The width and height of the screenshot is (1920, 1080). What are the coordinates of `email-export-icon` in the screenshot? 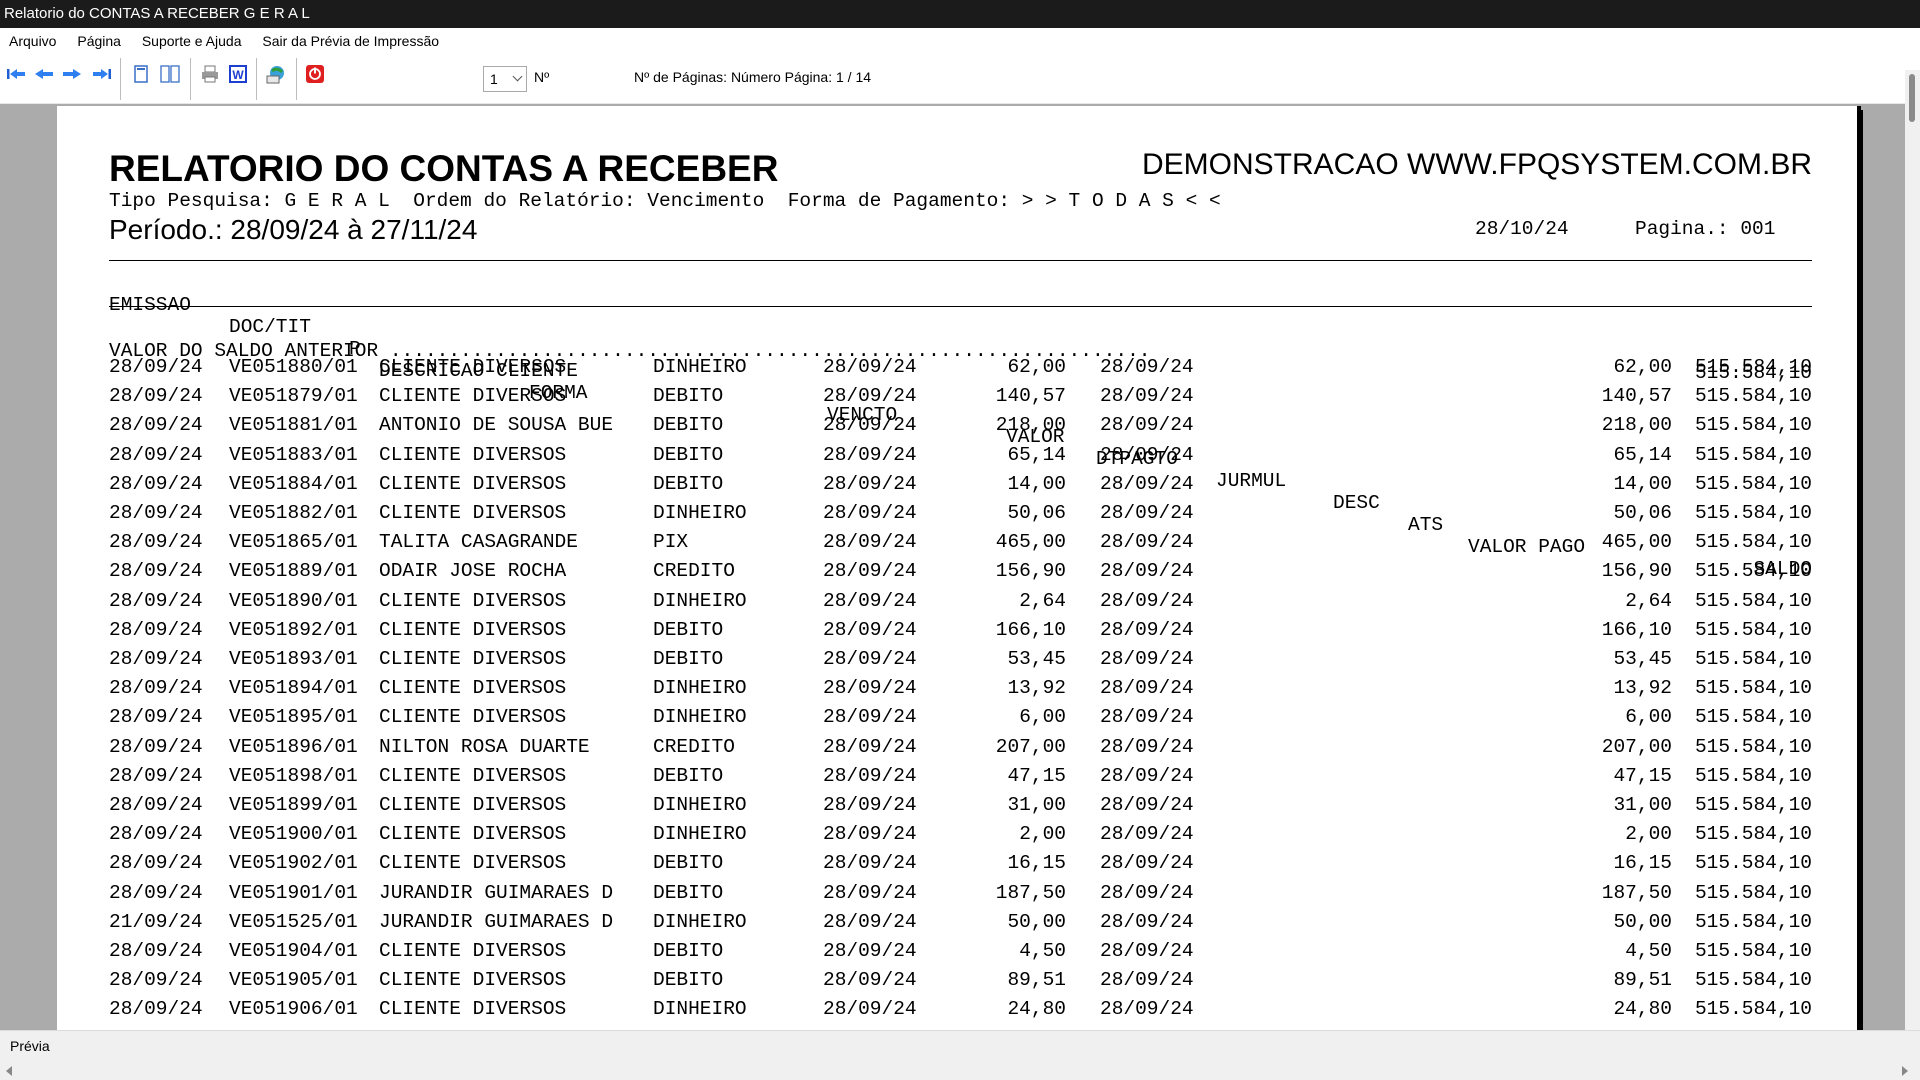 It's located at (276, 74).